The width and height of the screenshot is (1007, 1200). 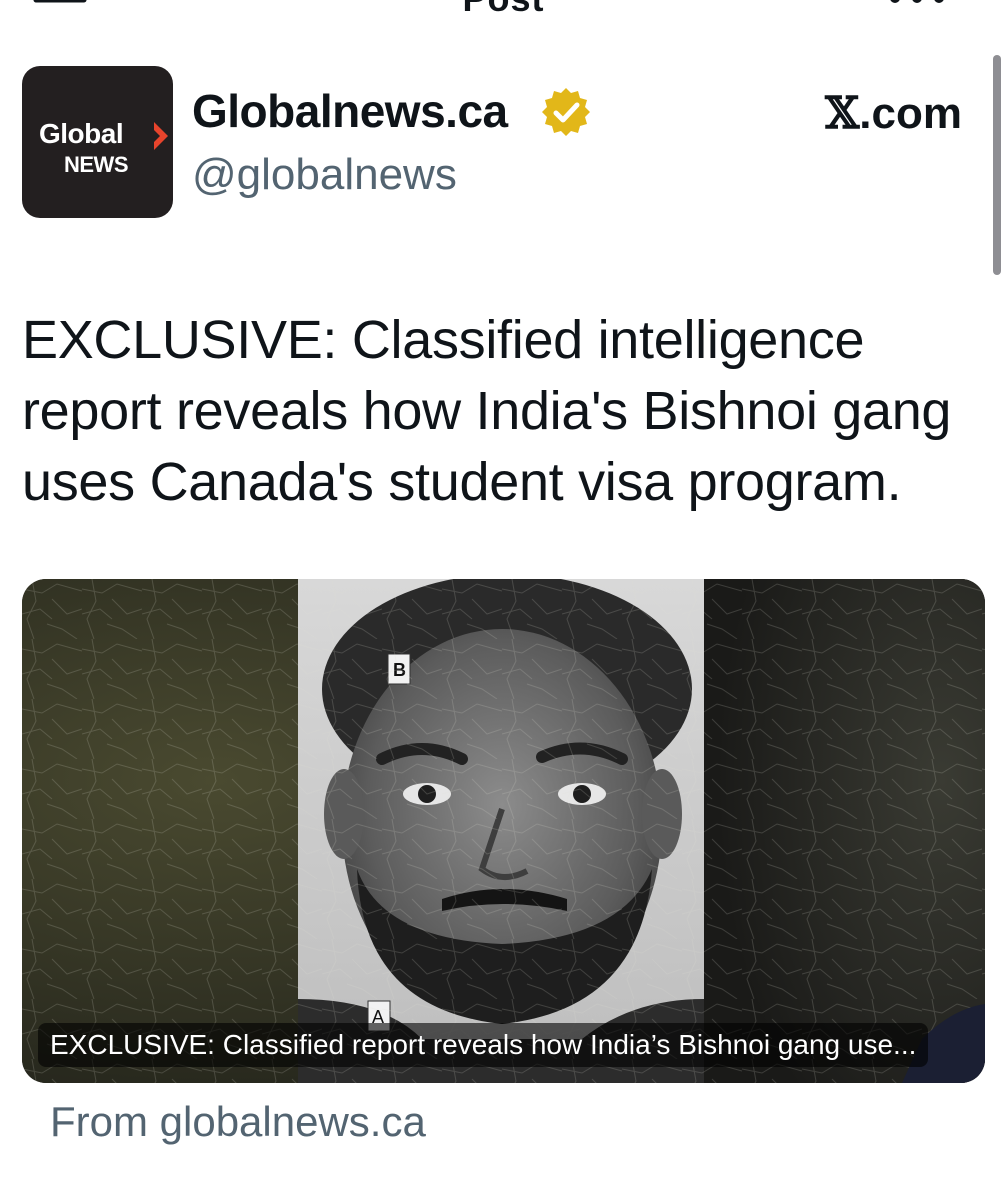 I want to click on avatar-logo-line2: NEWS, so click(x=96, y=164).